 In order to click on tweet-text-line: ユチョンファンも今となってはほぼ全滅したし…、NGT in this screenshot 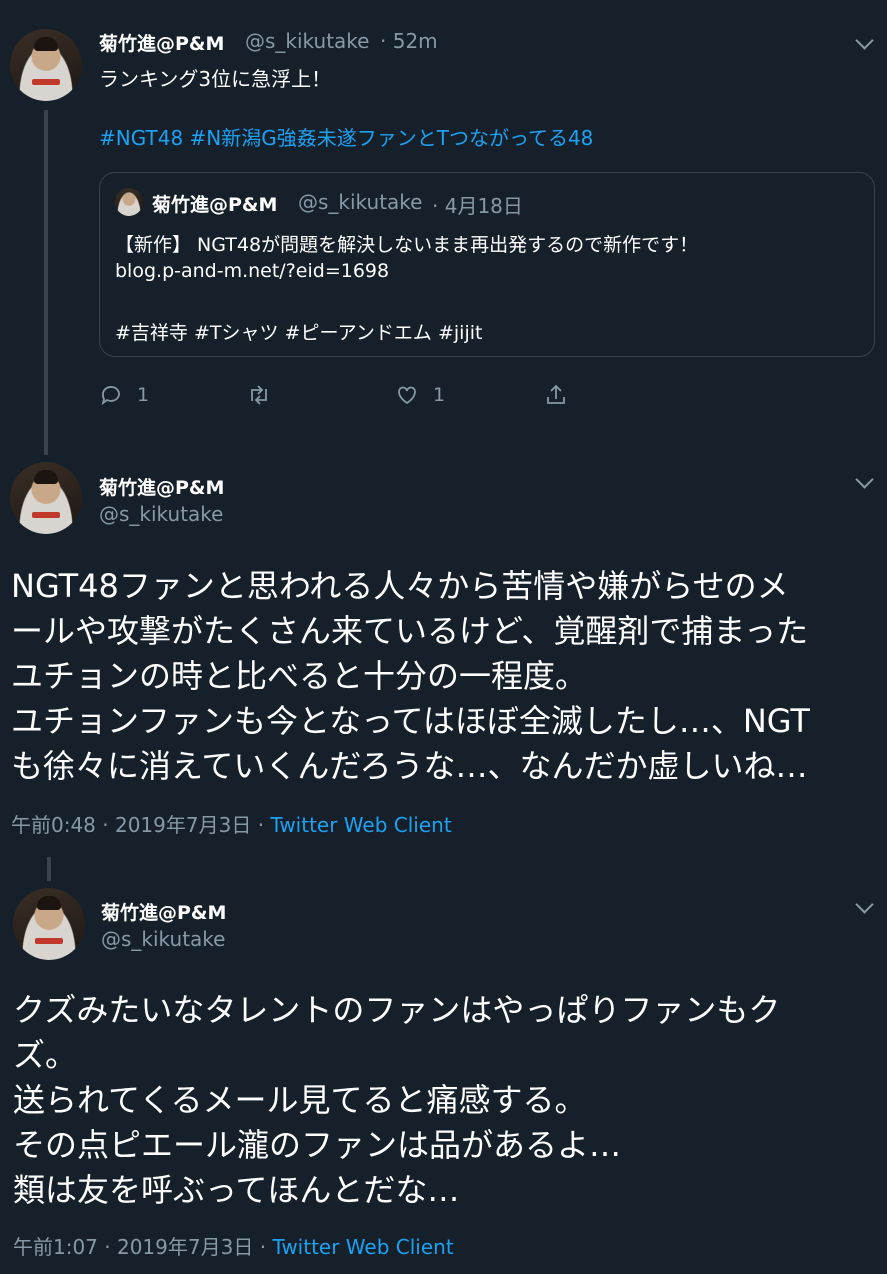, I will do `click(410, 721)`.